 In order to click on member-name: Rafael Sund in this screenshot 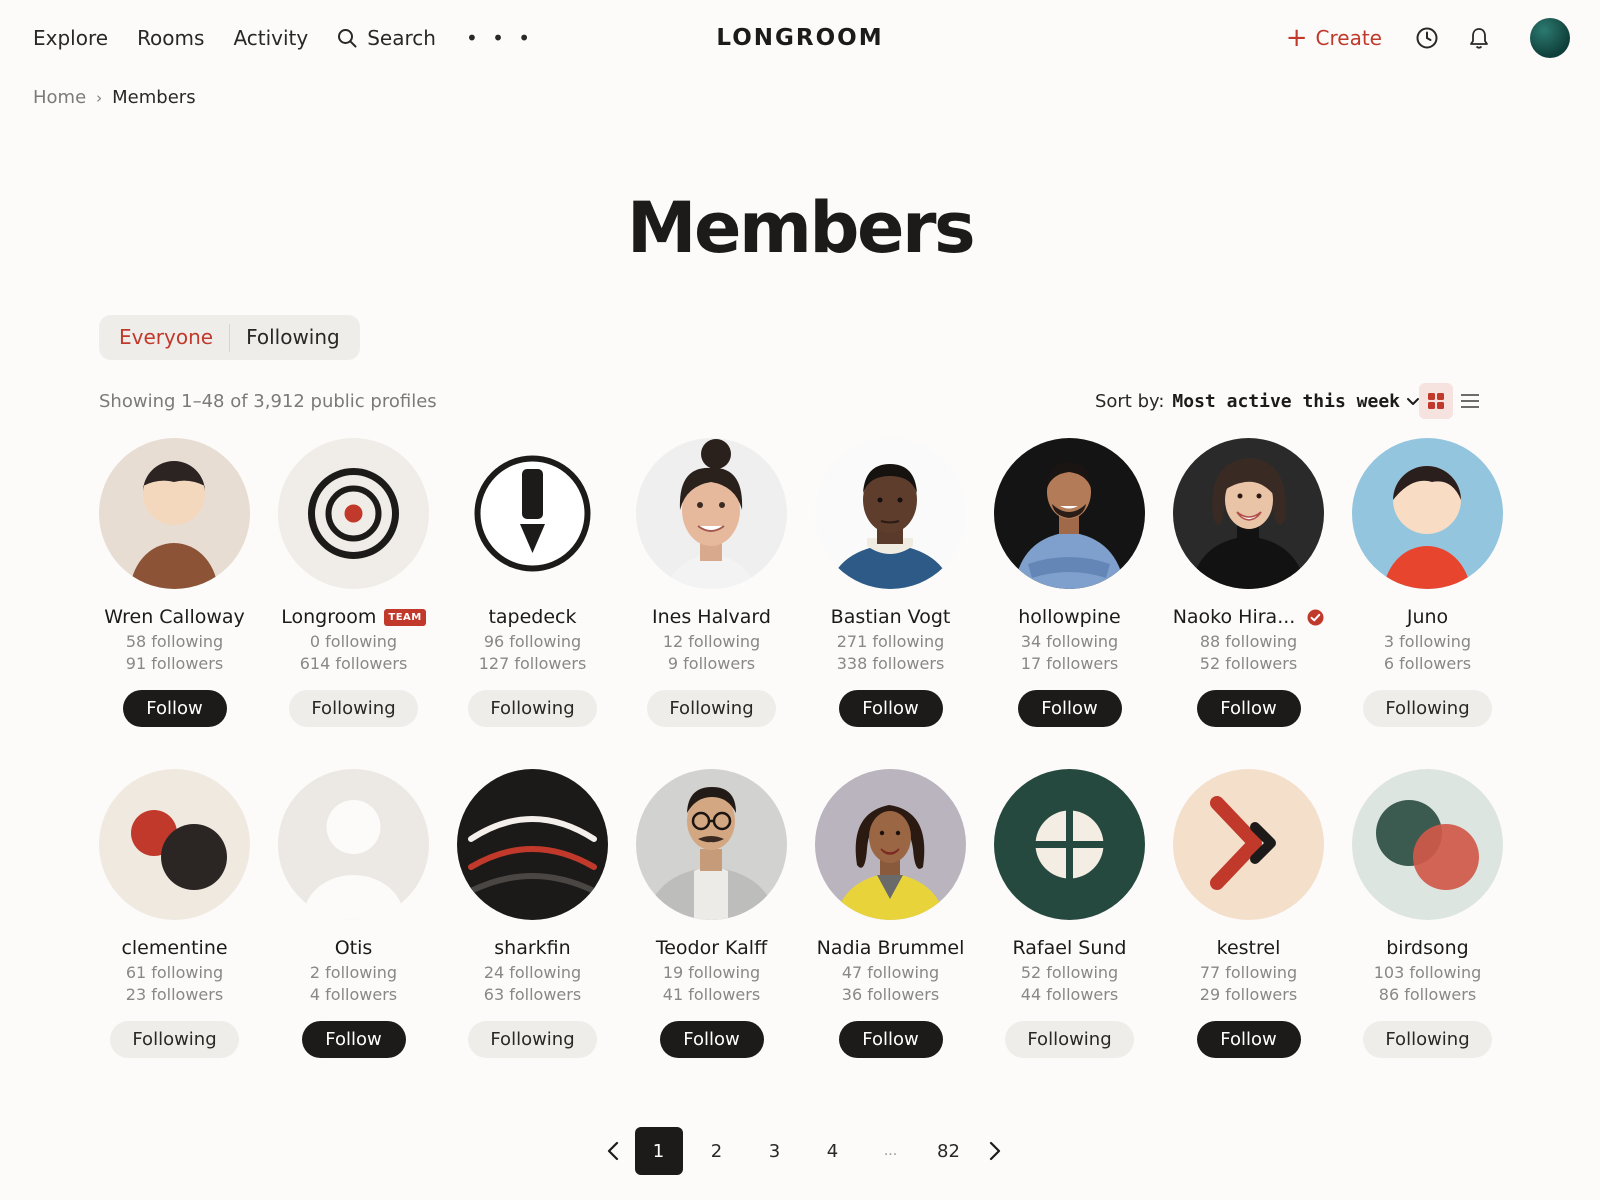, I will do `click(1070, 948)`.